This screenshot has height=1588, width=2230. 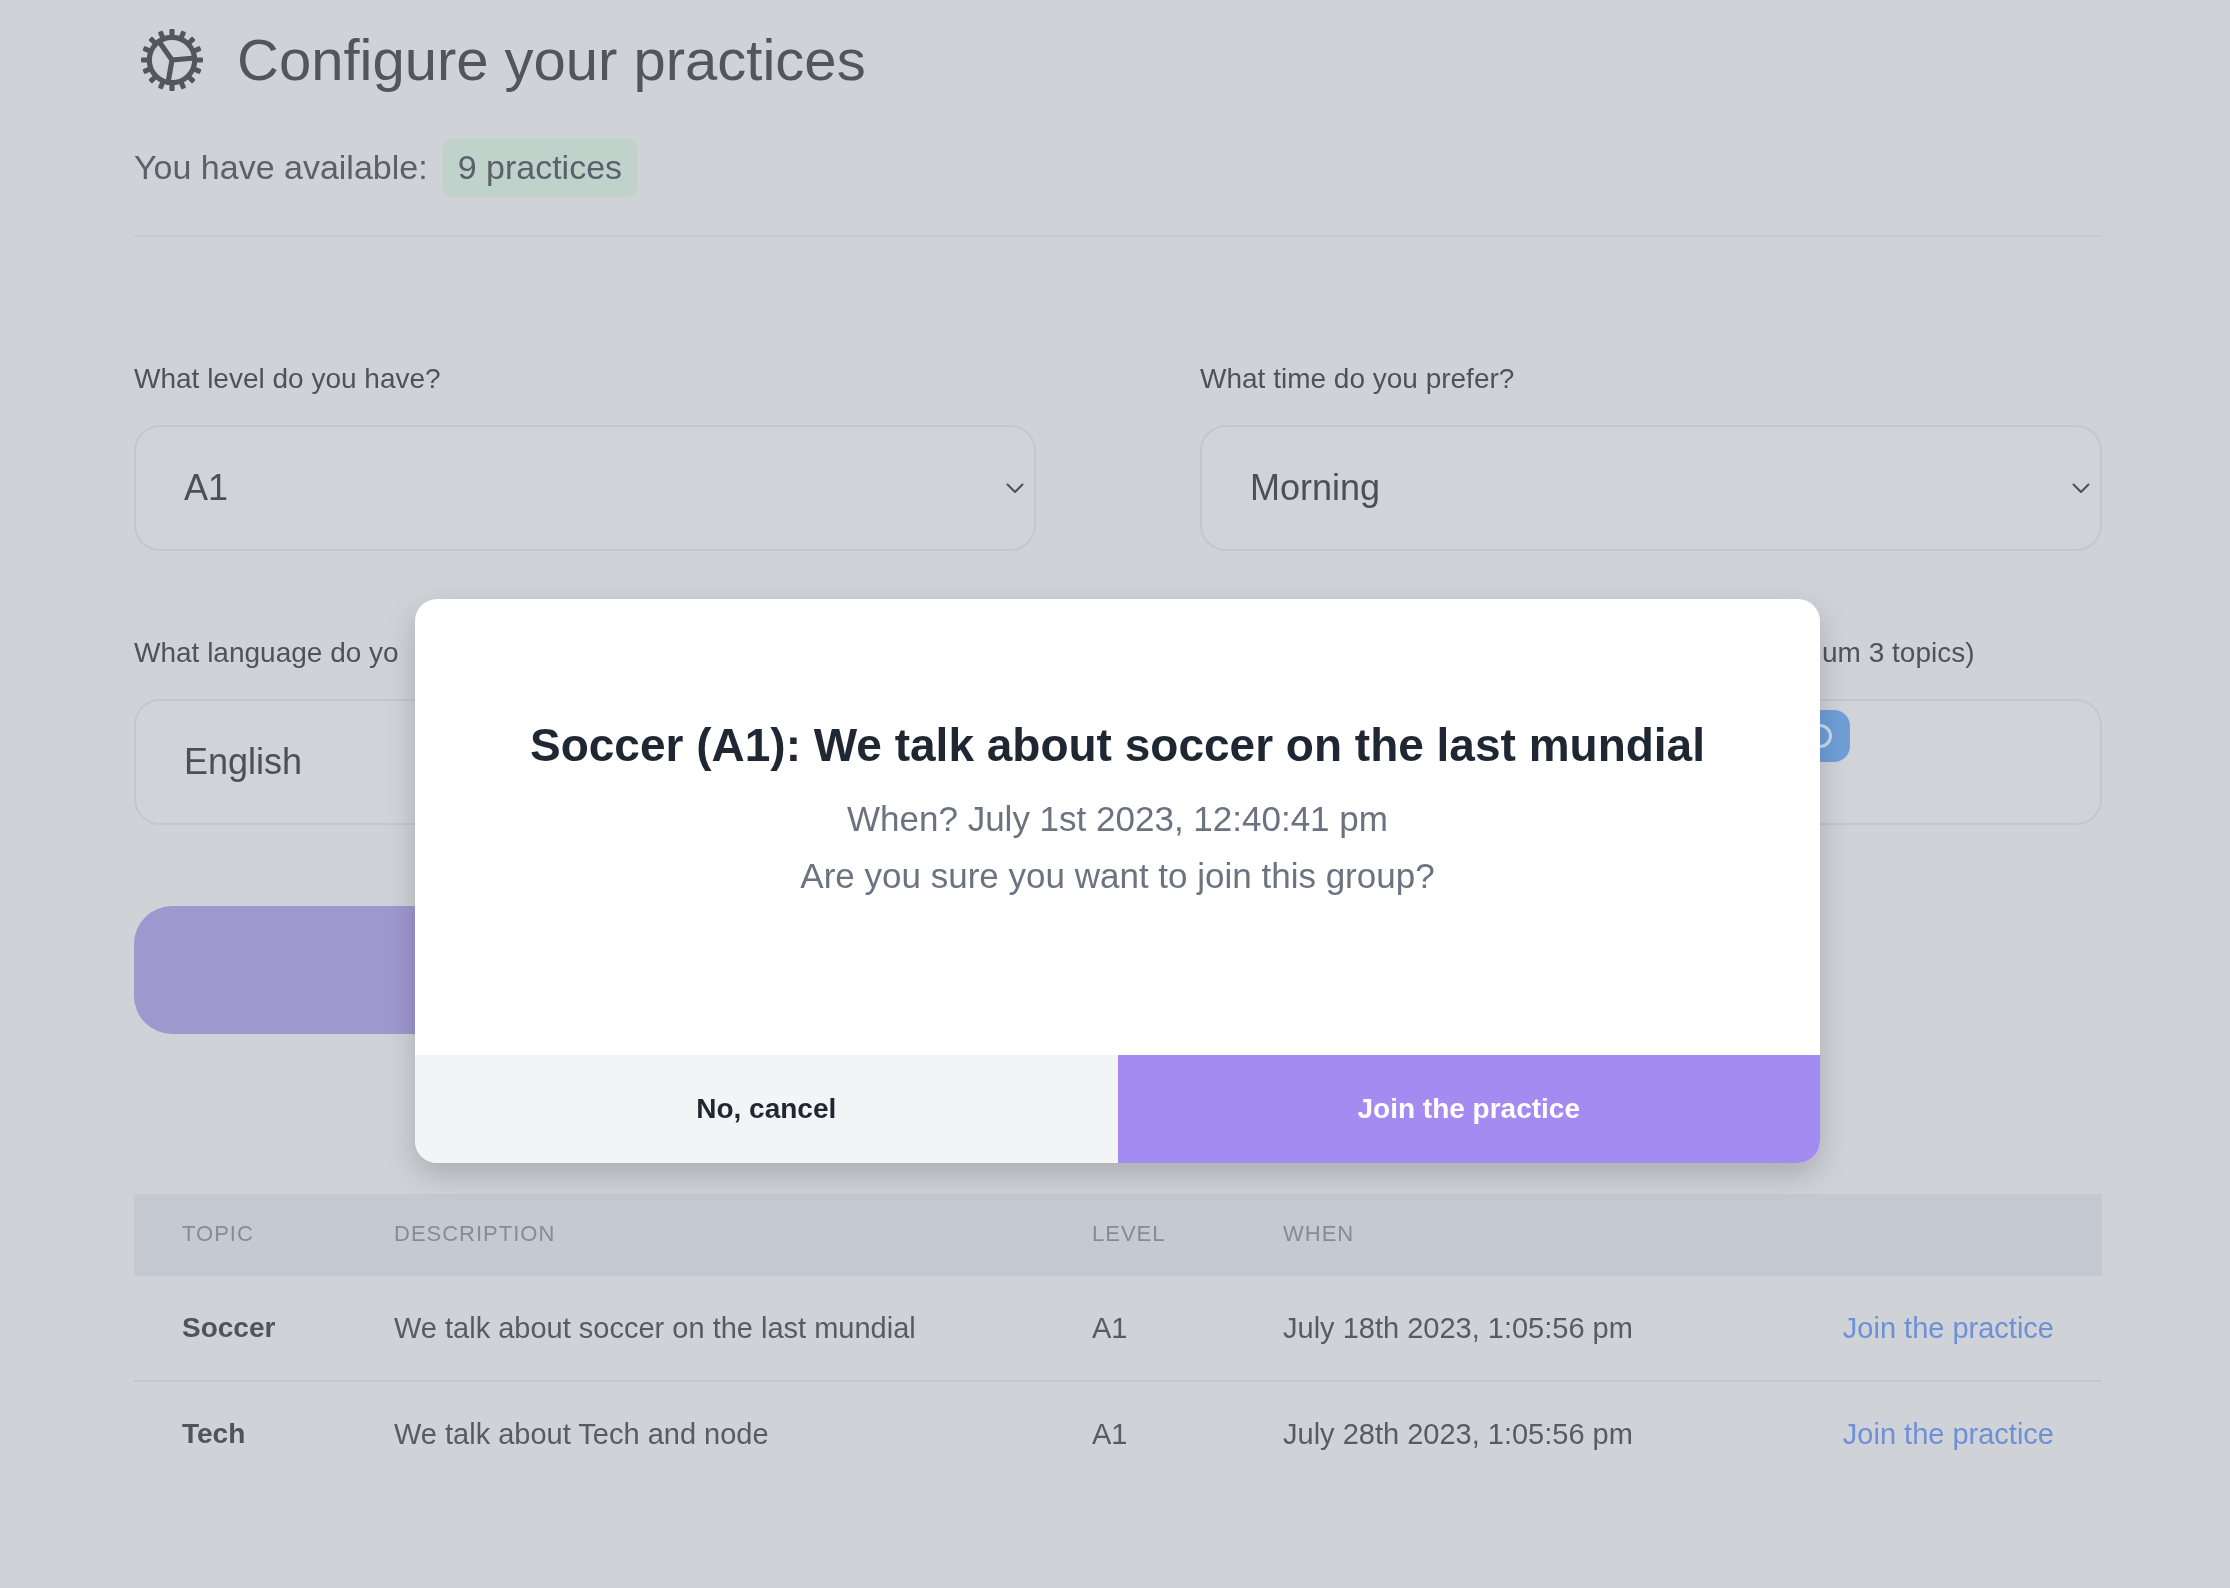 What do you see at coordinates (655, 1328) in the screenshot?
I see `table-cell: We talk about soccer on the last mundial` at bounding box center [655, 1328].